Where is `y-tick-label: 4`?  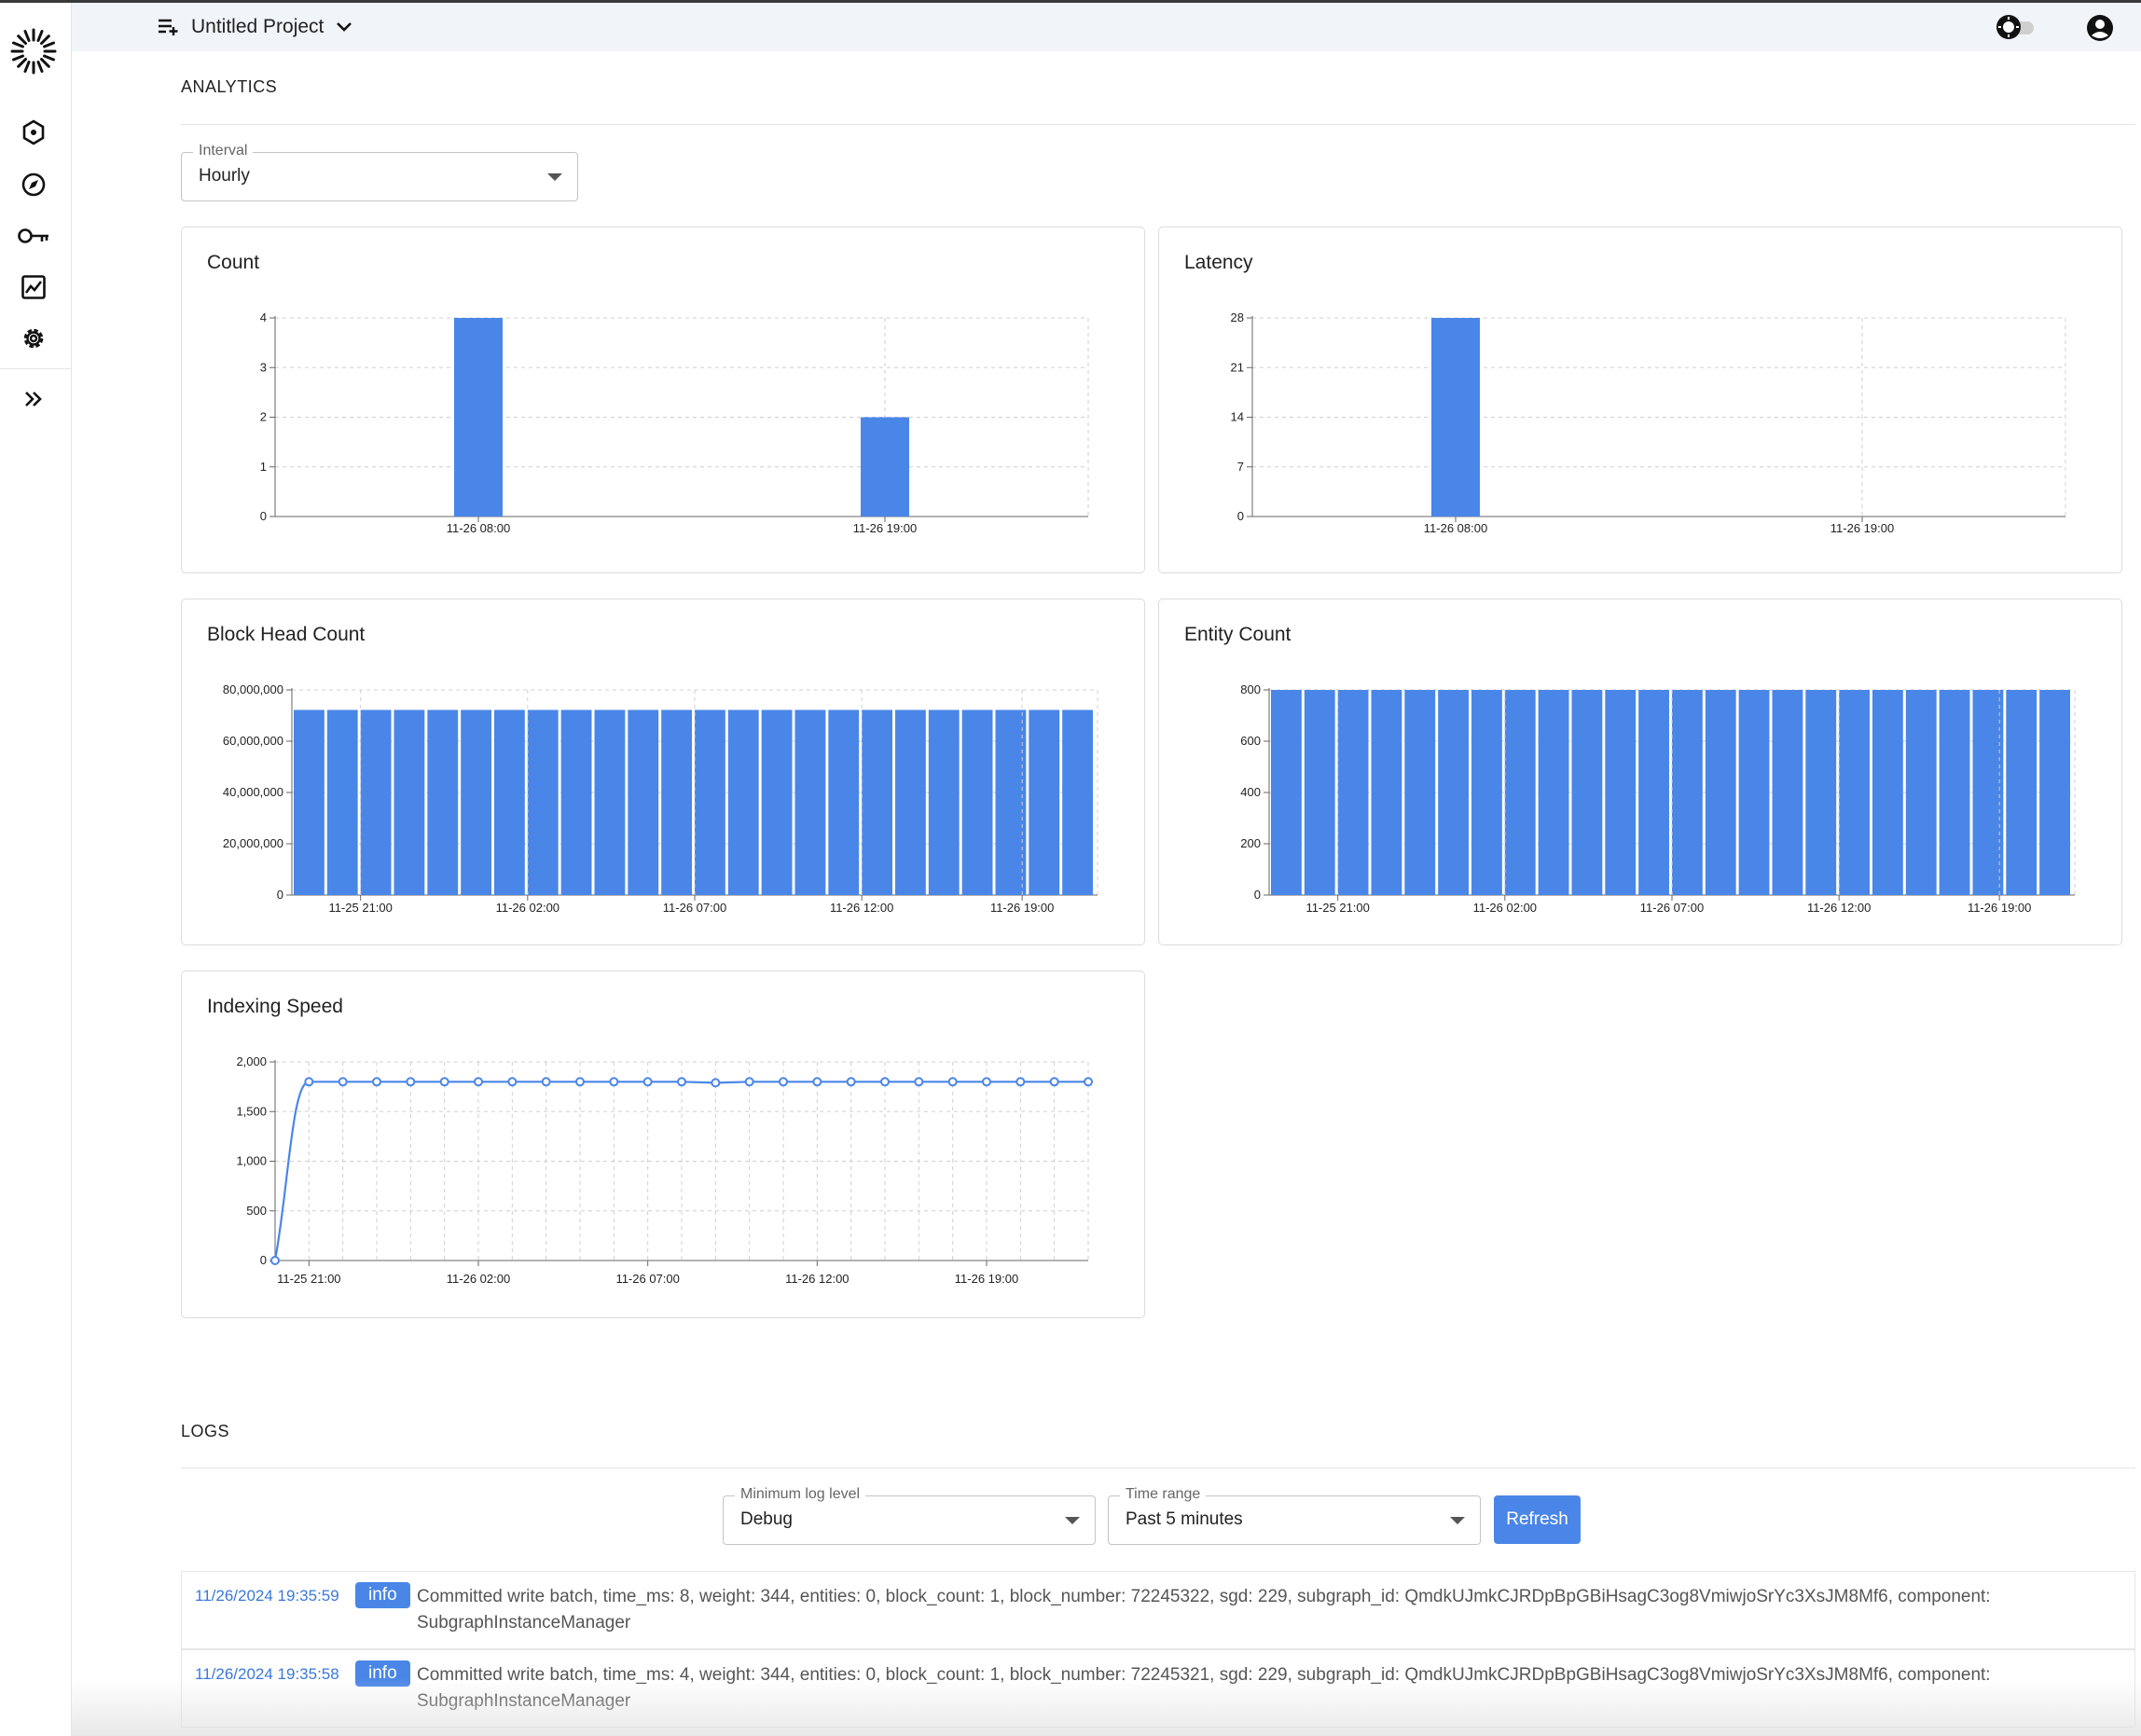 y-tick-label: 4 is located at coordinates (263, 317).